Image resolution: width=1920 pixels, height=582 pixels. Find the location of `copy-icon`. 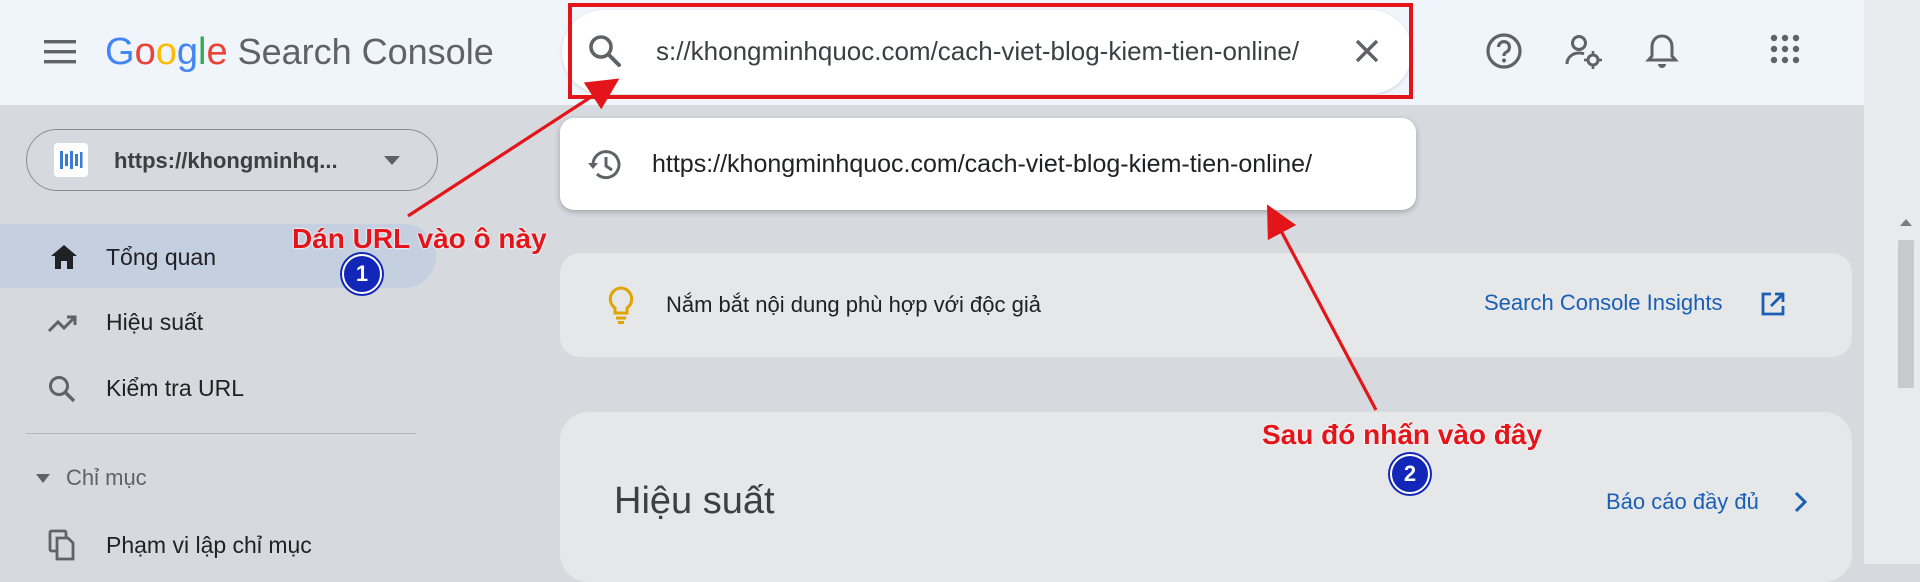

copy-icon is located at coordinates (61, 545).